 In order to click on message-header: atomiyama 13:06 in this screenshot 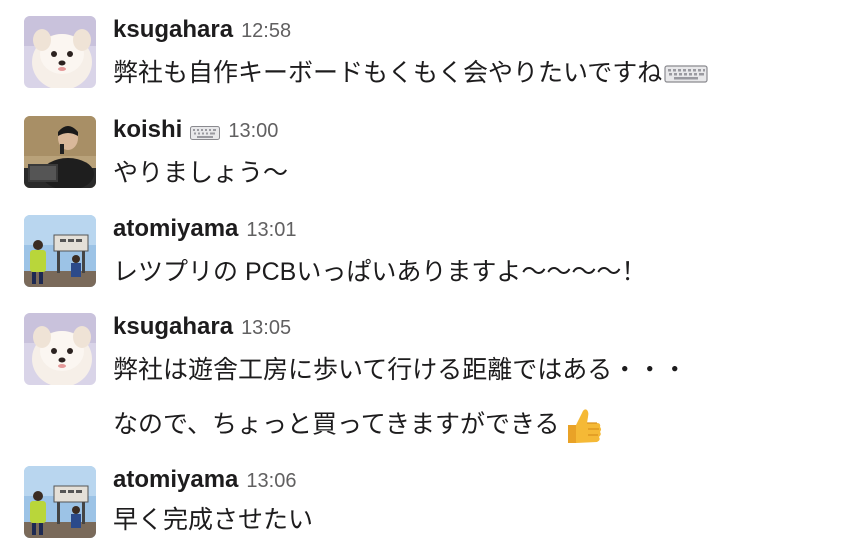, I will do `click(204, 483)`.